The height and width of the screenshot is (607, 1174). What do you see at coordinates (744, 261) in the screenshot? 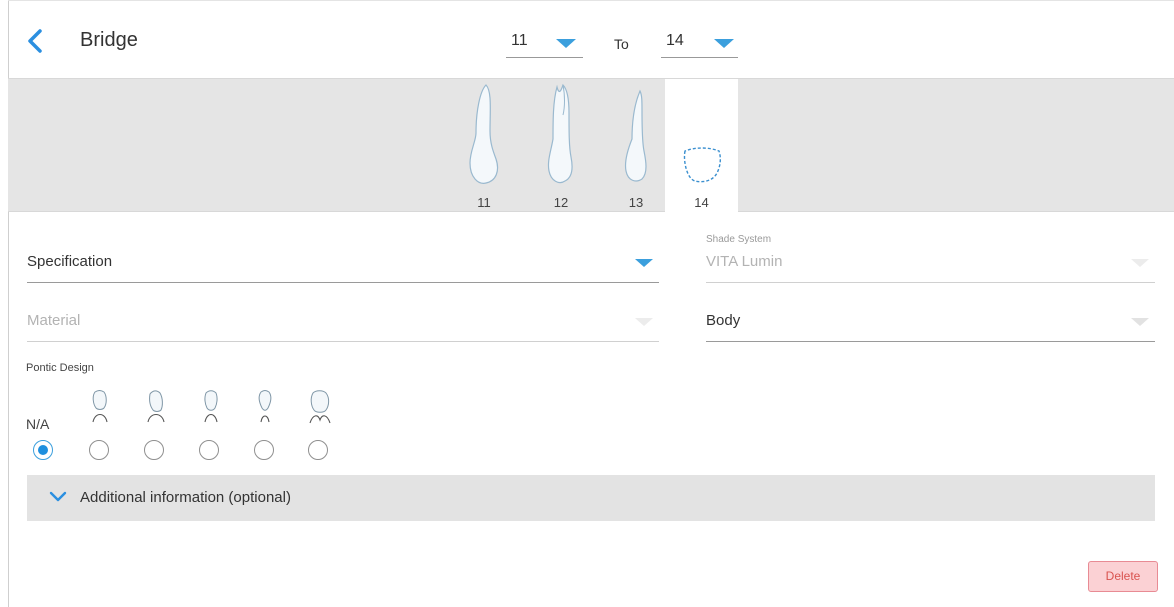
I see `shade-system-value: VITA Lumin` at bounding box center [744, 261].